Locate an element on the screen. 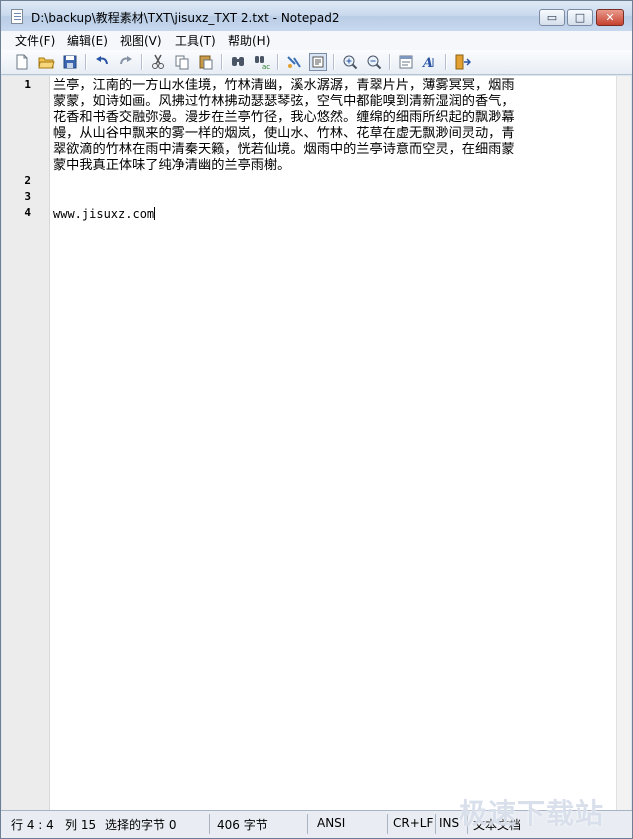  cut-button is located at coordinates (158, 62).